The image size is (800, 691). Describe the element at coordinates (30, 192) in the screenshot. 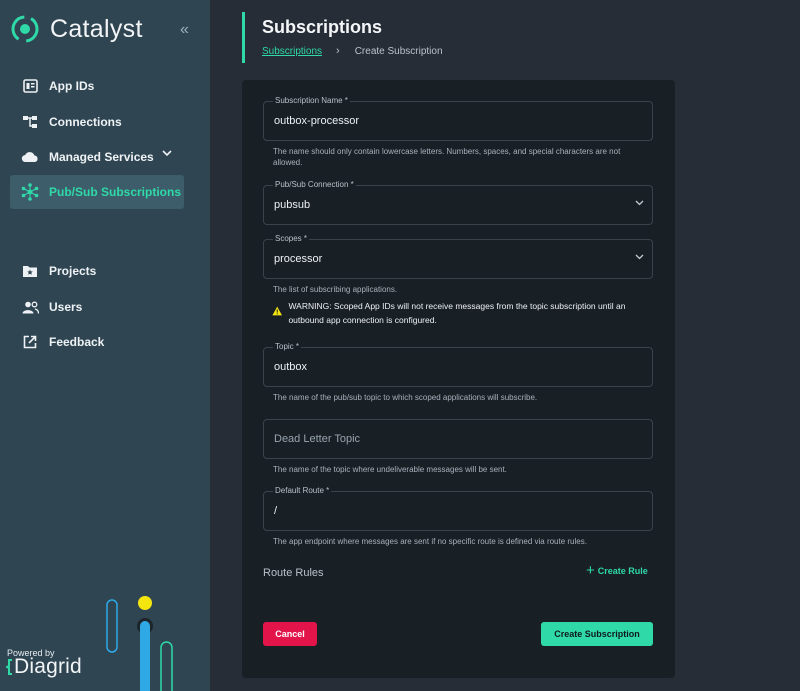

I see `pubsub-icon` at that location.